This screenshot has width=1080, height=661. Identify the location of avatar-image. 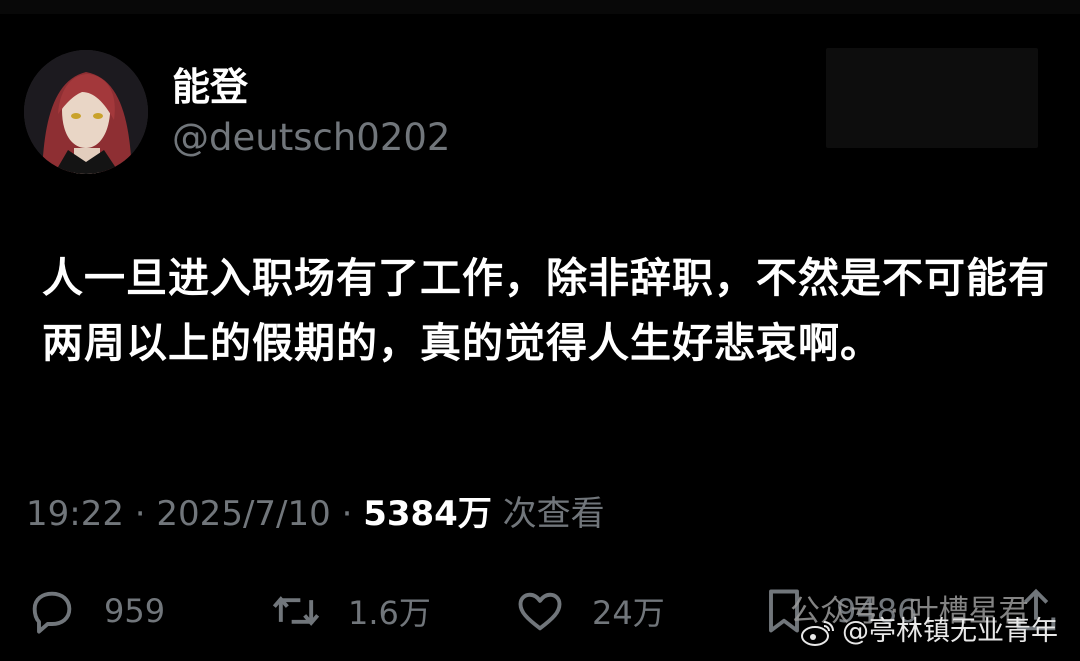
(86, 112).